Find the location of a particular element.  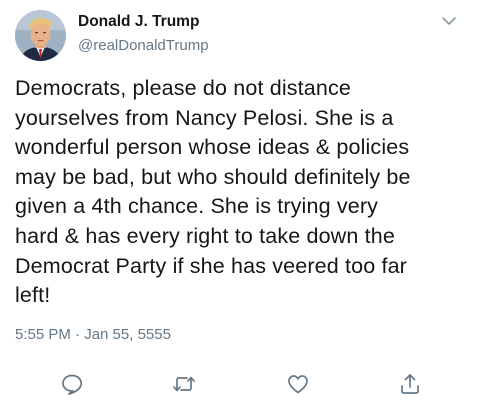

author-handle: @realDonaldTrump is located at coordinates (143, 45).